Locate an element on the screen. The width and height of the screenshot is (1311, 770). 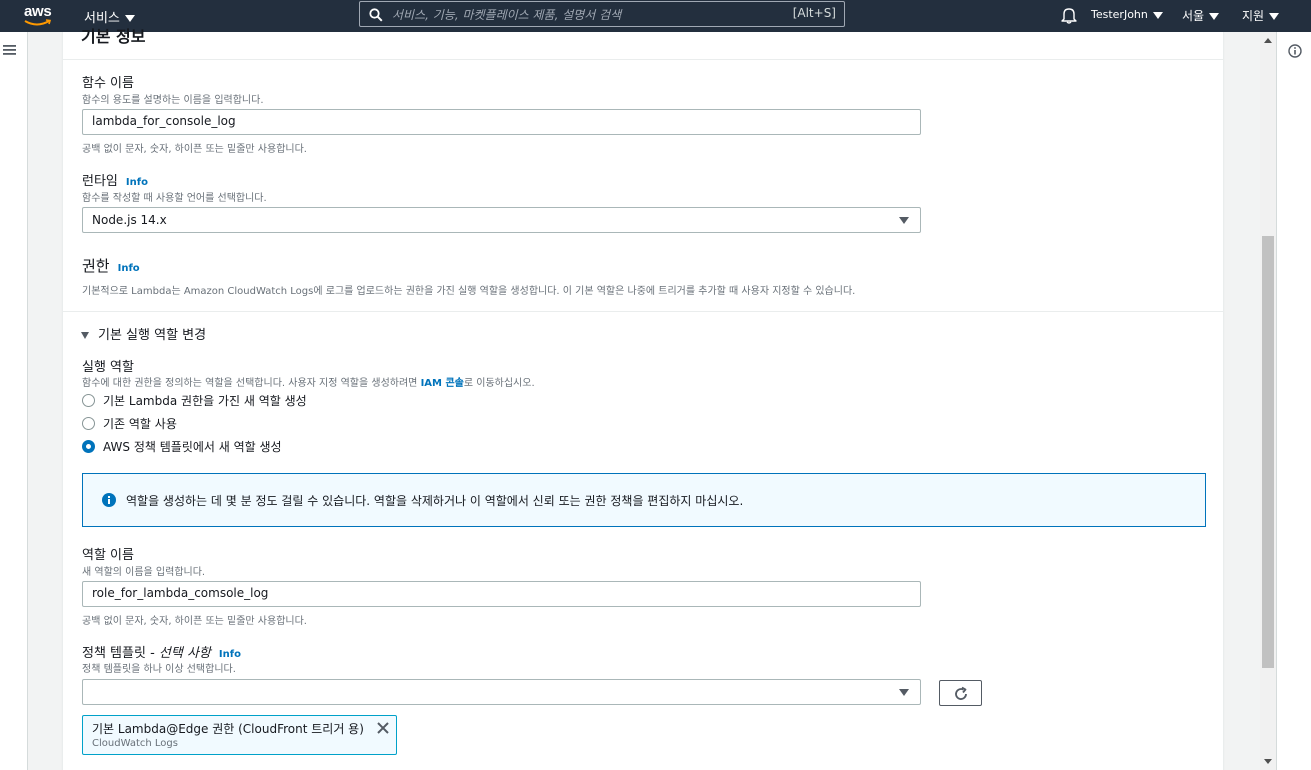
runtime-selected-value: Node.js 14.x is located at coordinates (129, 220).